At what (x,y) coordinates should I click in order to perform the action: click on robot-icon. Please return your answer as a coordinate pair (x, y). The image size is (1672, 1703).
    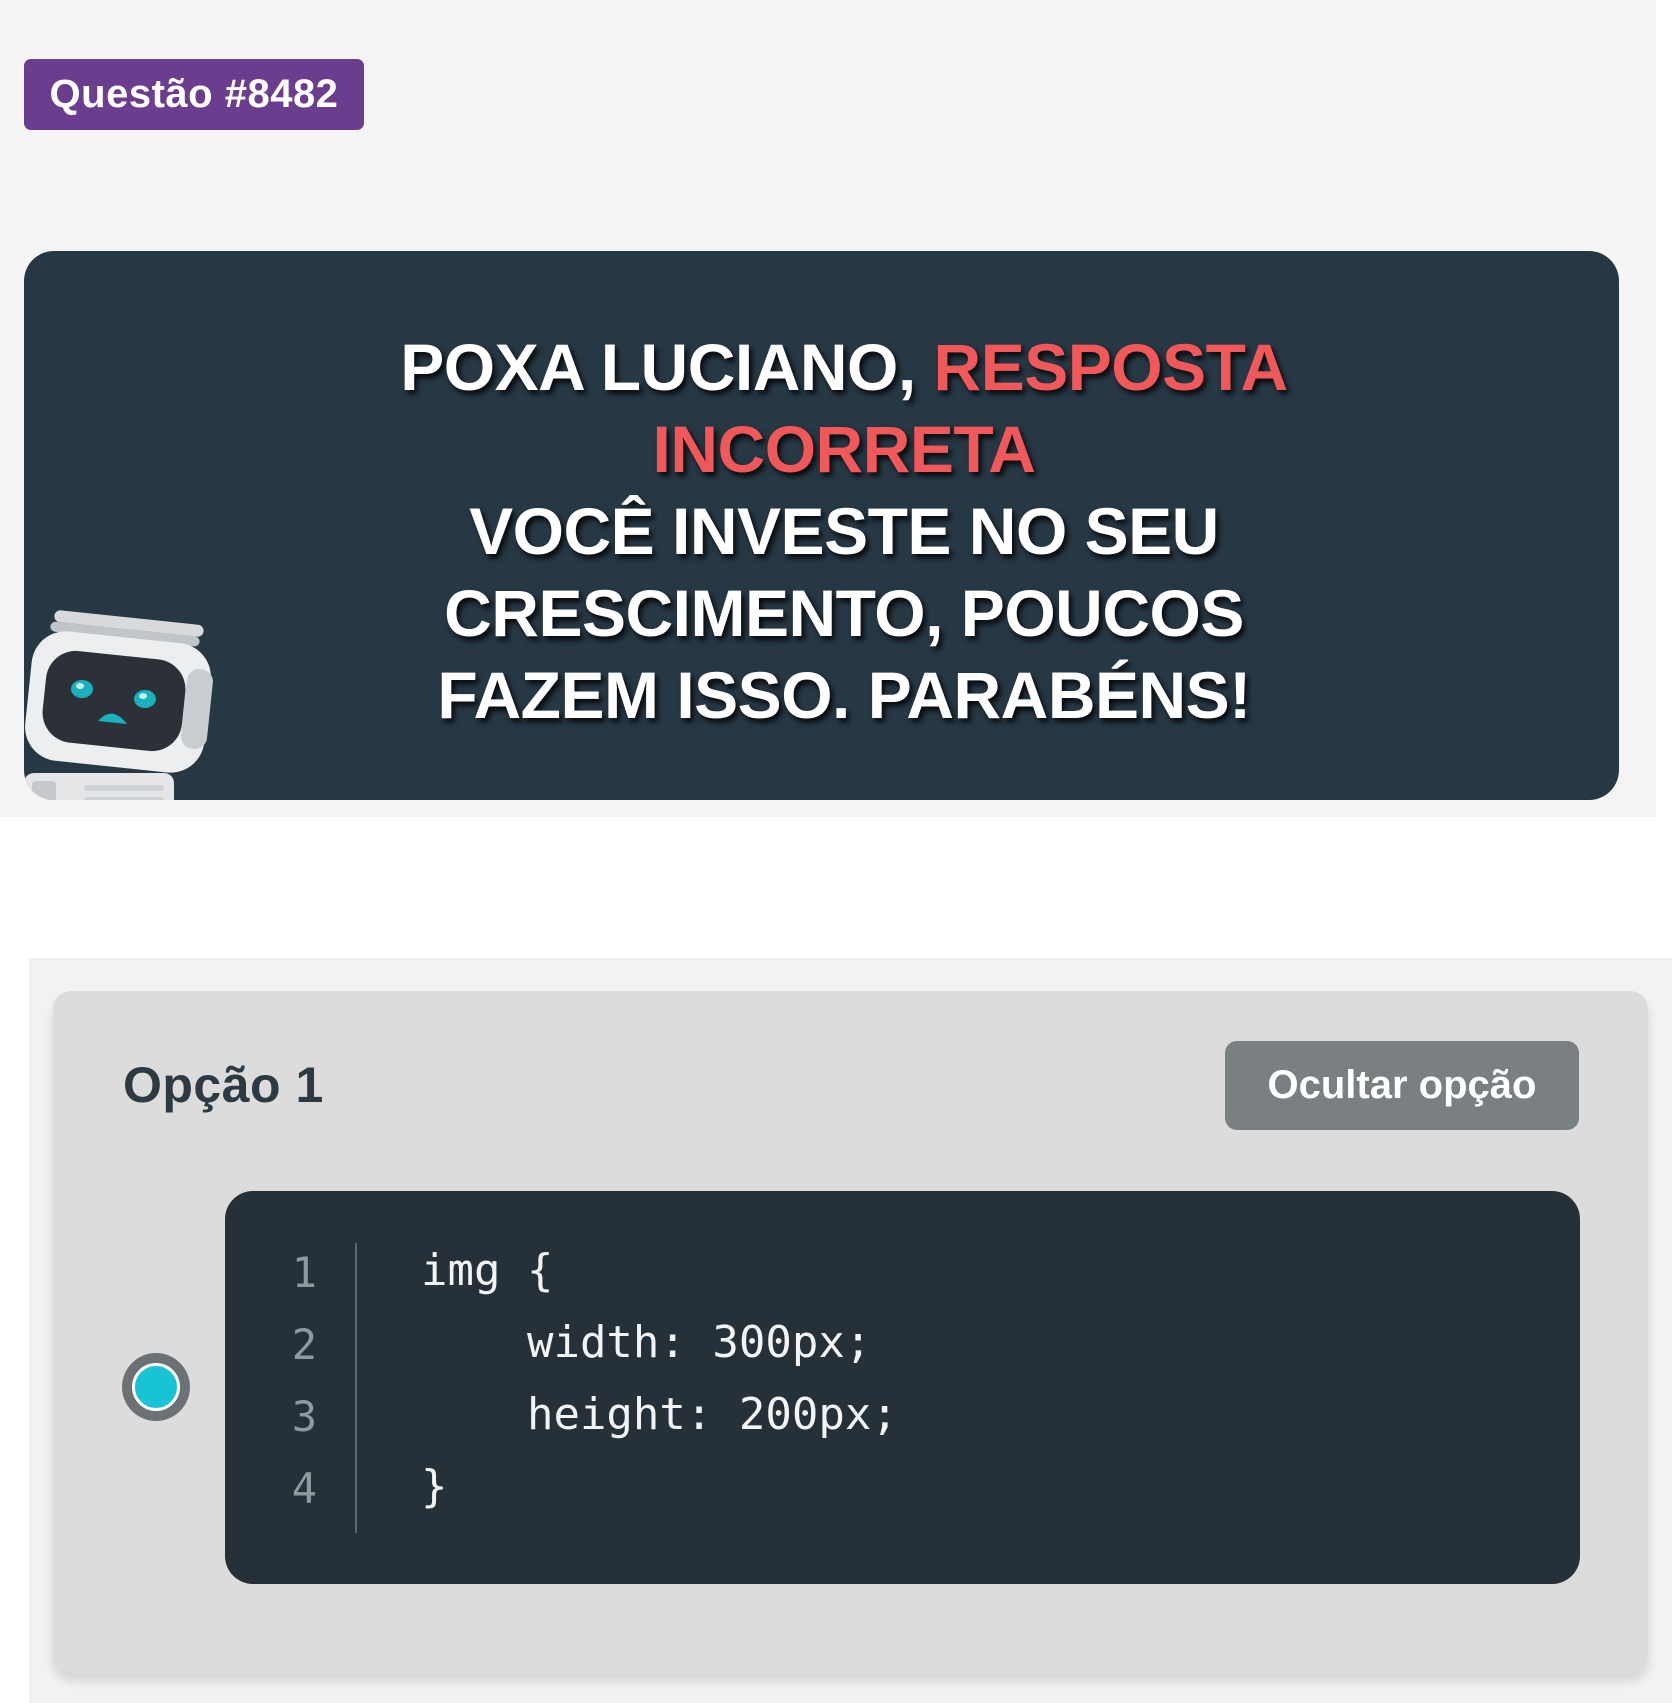
    Looking at the image, I should click on (118, 705).